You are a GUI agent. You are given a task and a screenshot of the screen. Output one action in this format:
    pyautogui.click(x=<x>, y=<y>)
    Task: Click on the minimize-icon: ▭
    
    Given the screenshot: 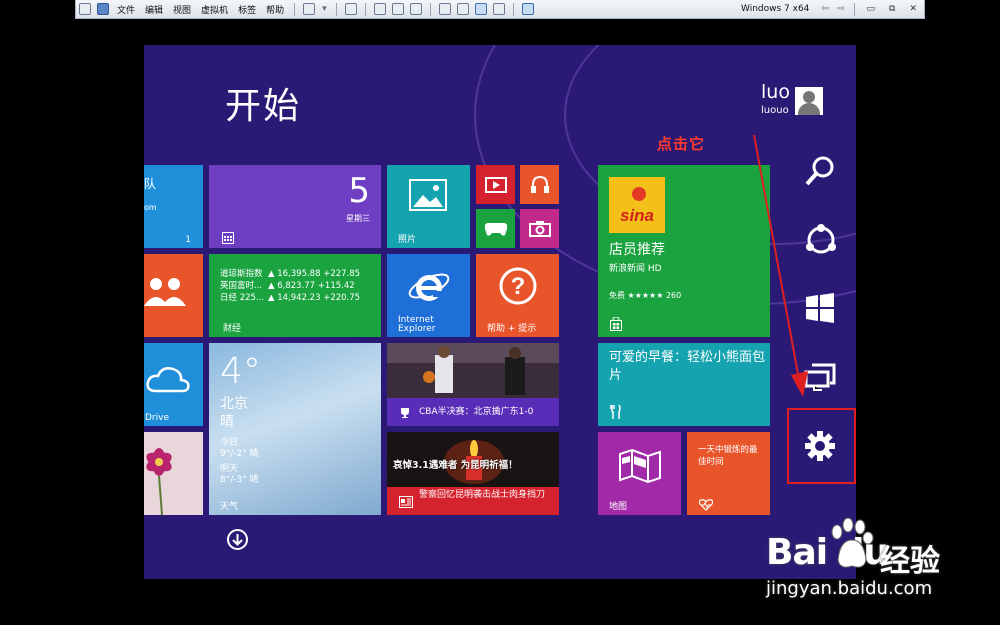 What is the action you would take?
    pyautogui.click(x=871, y=9)
    